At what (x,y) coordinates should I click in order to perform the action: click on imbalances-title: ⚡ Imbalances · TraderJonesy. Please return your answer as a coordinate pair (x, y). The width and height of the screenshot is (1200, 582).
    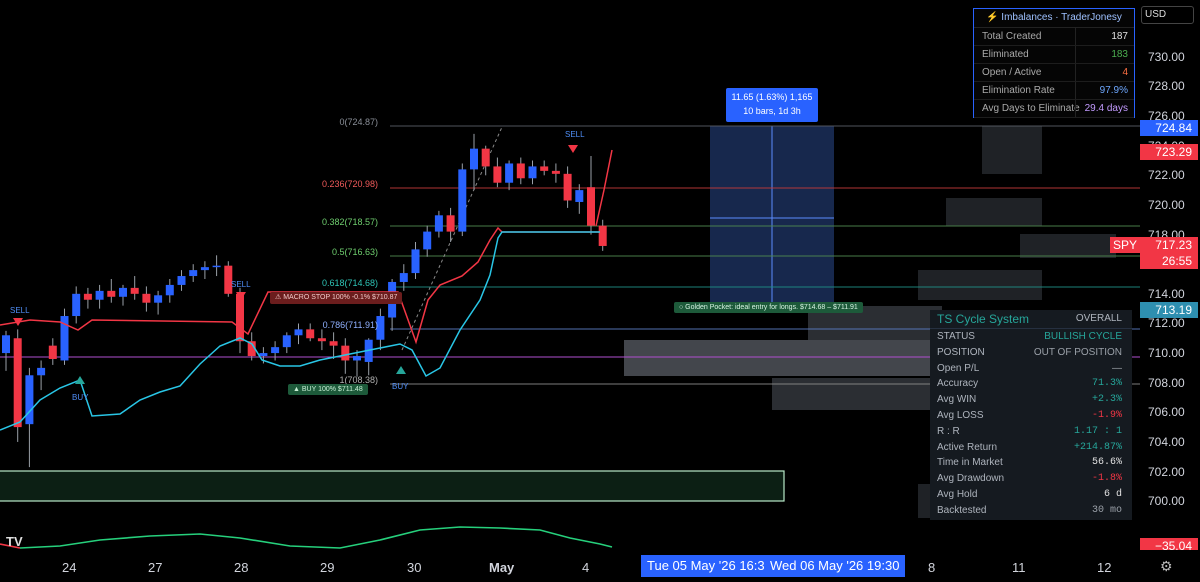
    Looking at the image, I should click on (1054, 18).